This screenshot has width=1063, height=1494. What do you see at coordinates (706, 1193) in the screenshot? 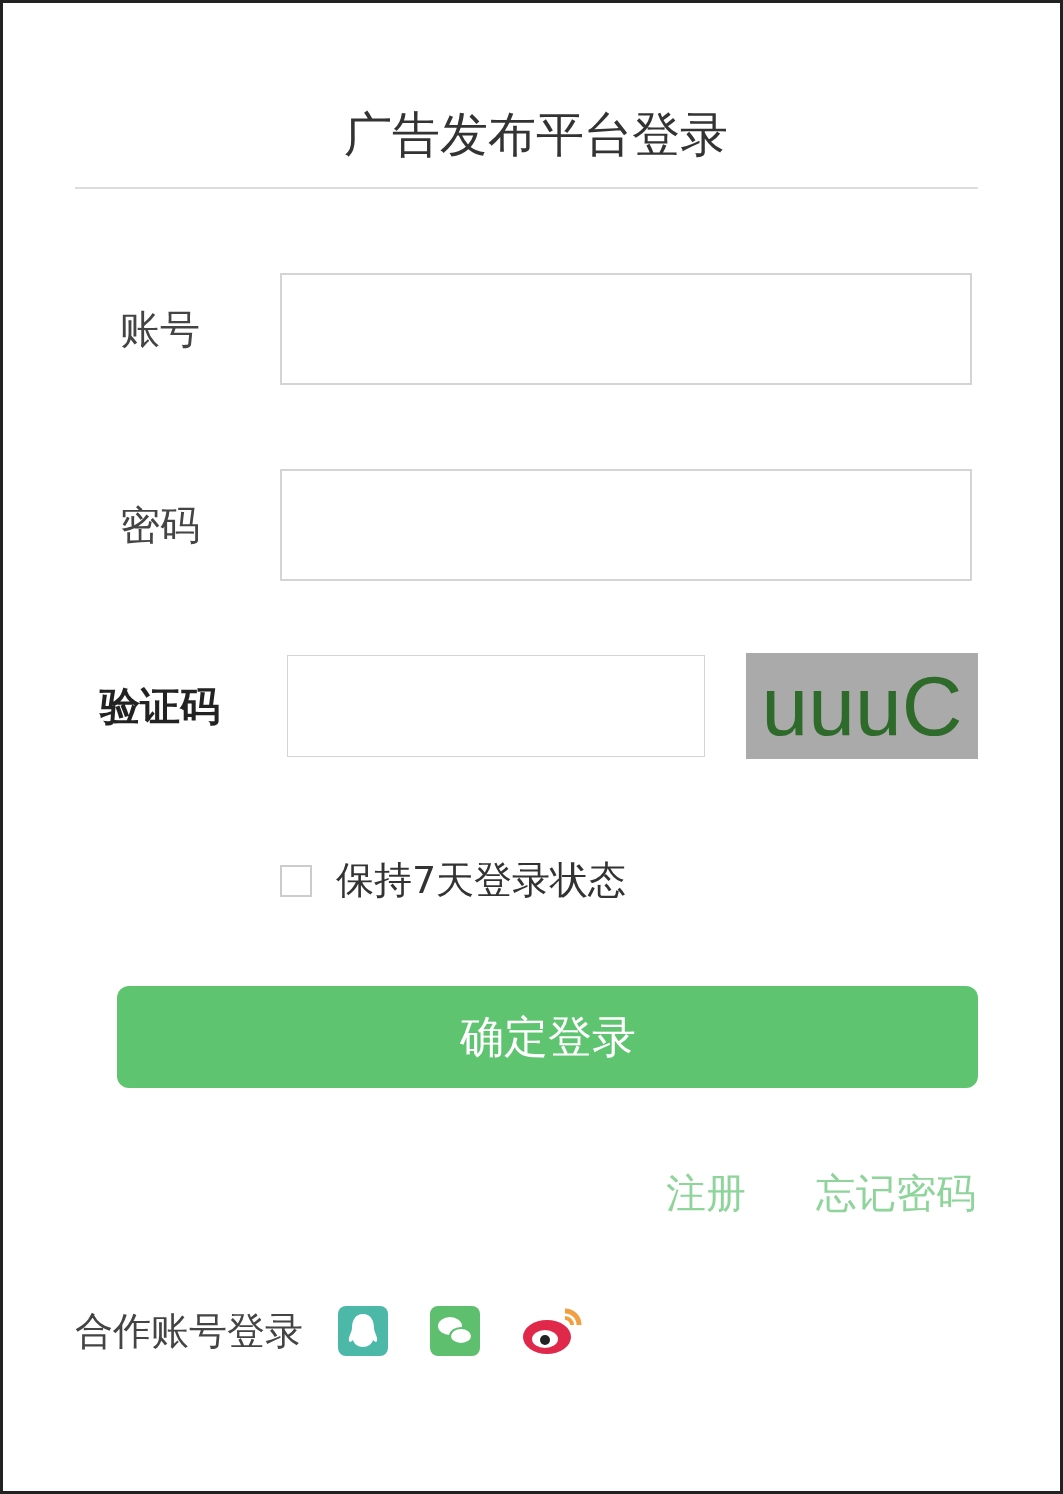
I see `link: 注册` at bounding box center [706, 1193].